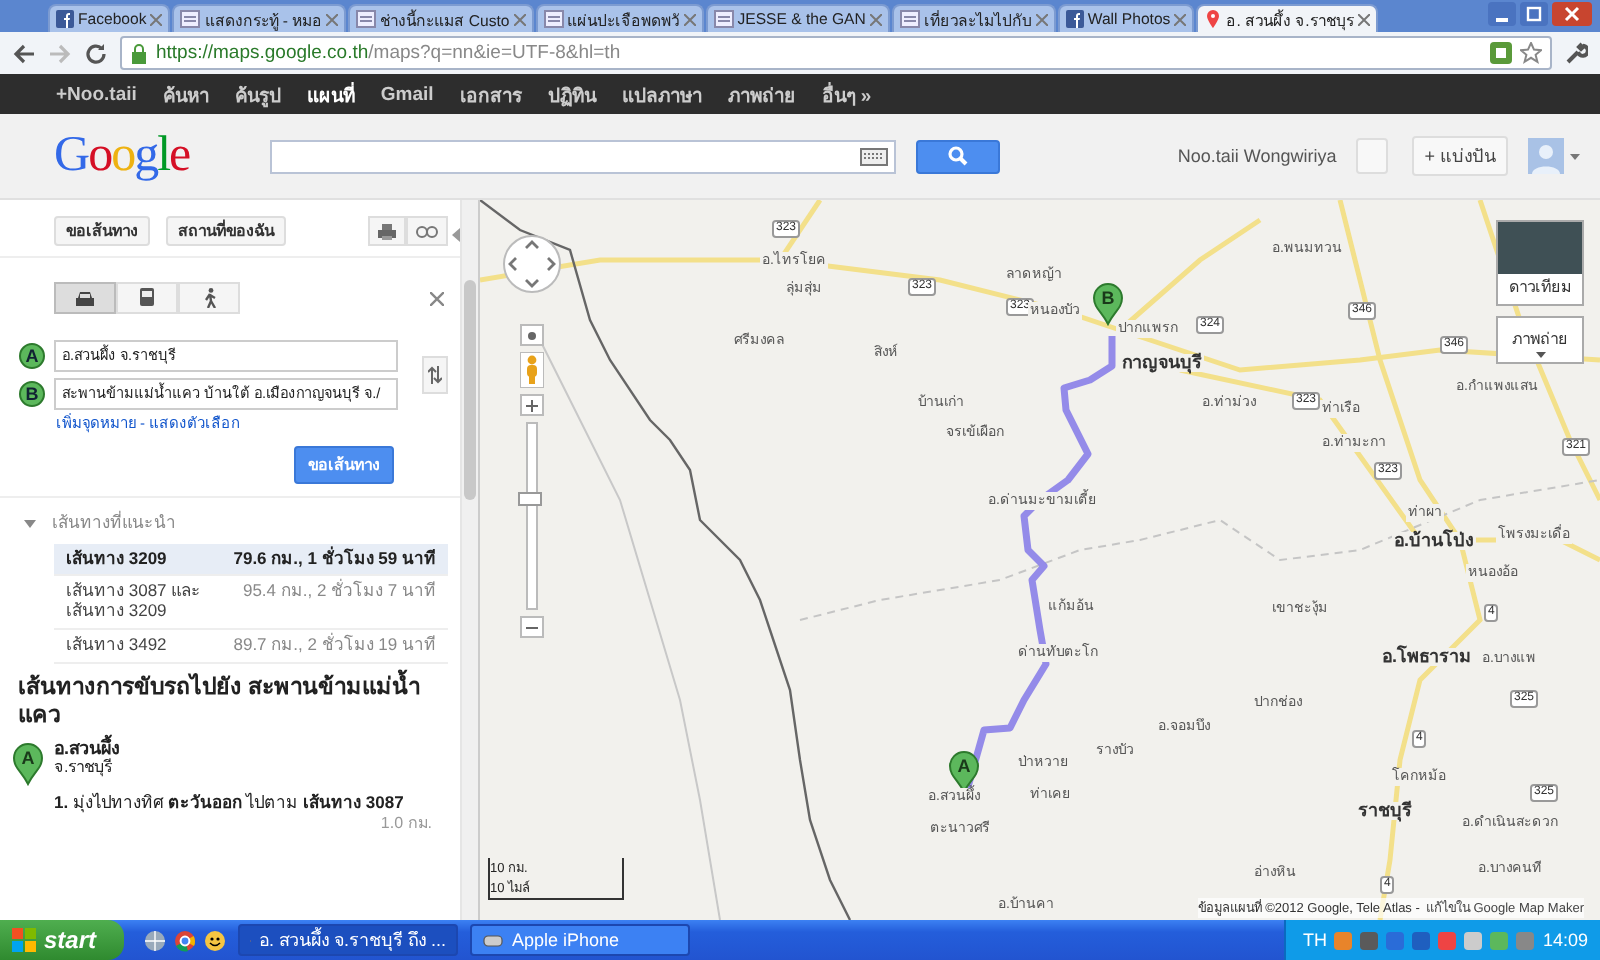 This screenshot has height=960, width=1600. Describe the element at coordinates (330, 94) in the screenshot. I see `nav-link: แผนที่` at that location.